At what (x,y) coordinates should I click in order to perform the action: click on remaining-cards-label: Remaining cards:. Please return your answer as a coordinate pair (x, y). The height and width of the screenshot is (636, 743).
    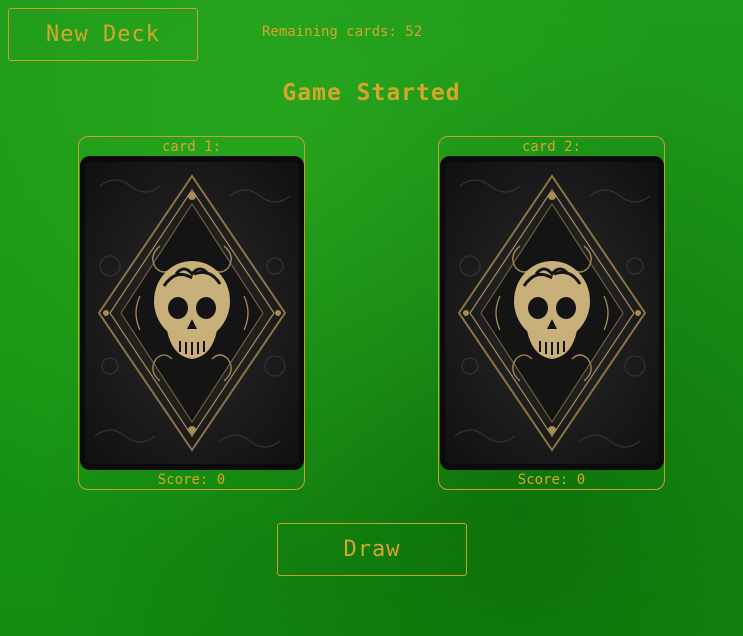
    Looking at the image, I should click on (329, 32).